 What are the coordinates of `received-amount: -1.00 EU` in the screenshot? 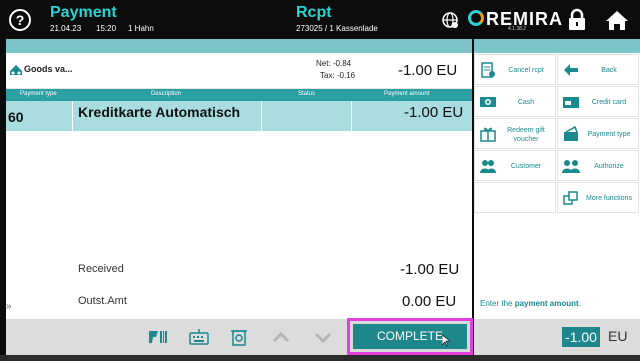 It's located at (430, 269).